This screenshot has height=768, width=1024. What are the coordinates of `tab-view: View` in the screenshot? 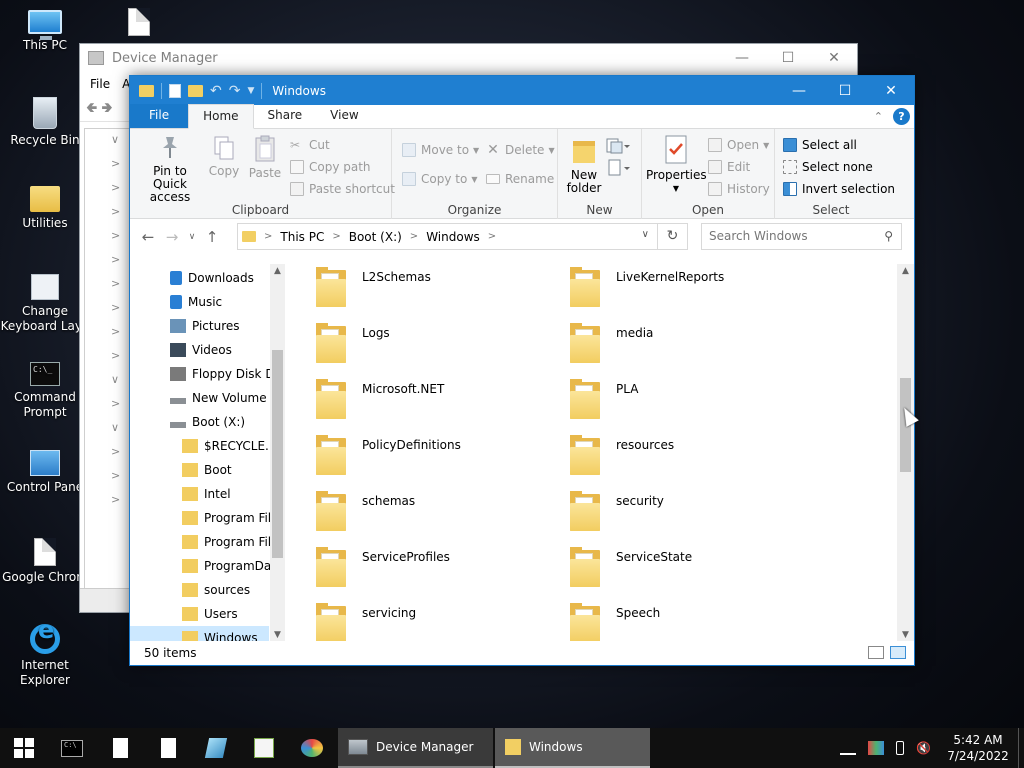 It's located at (344, 116).